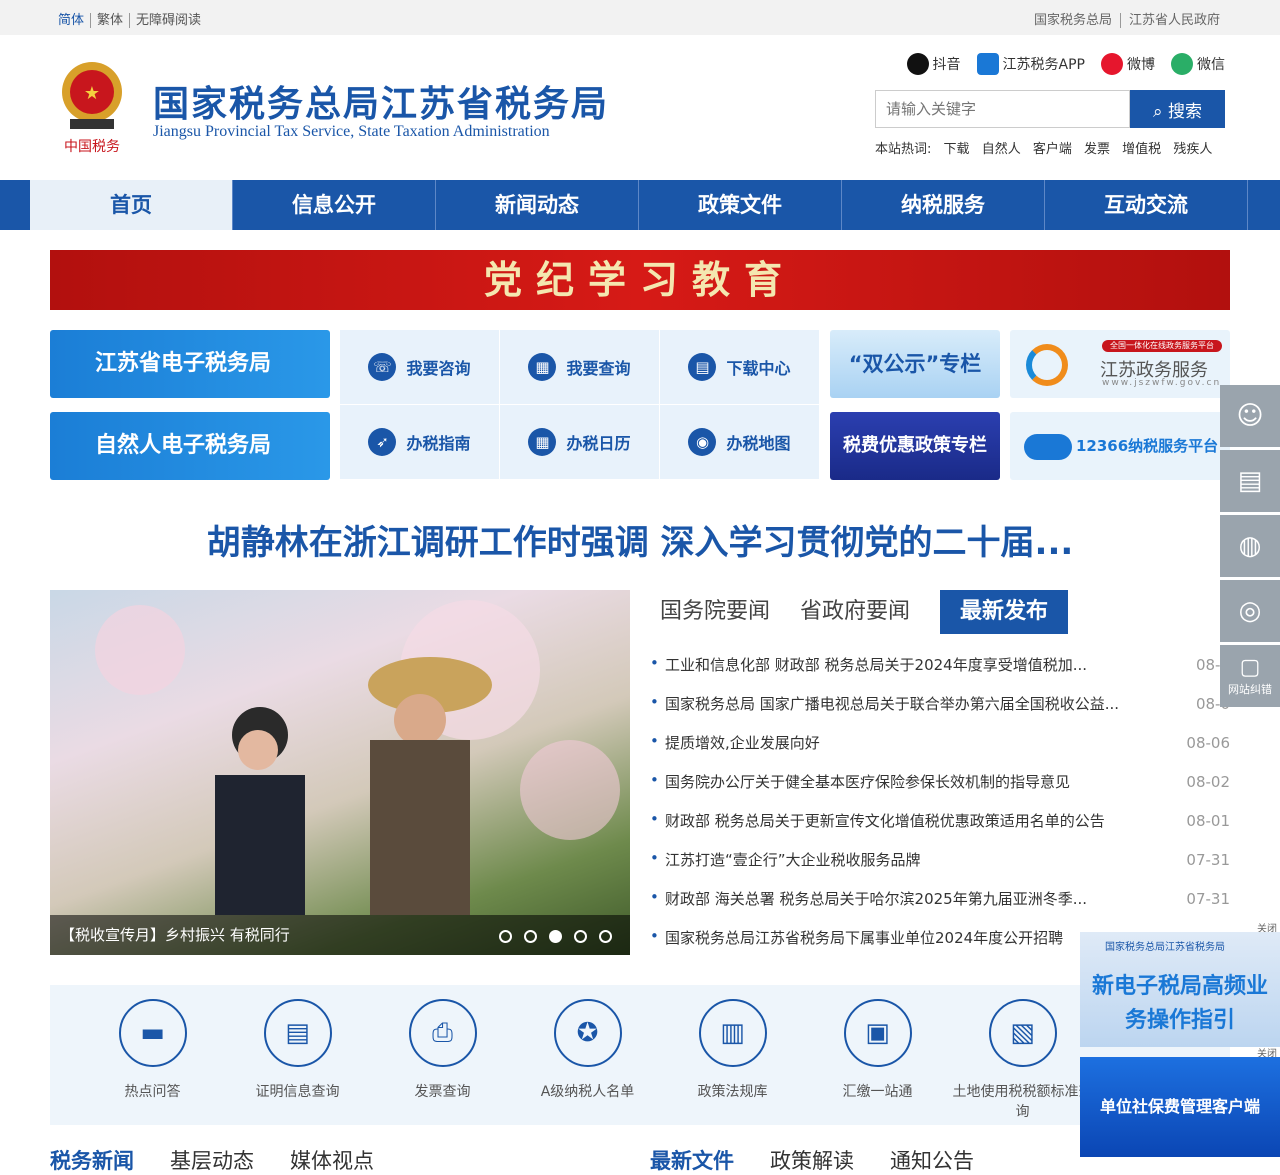  What do you see at coordinates (111, 20) in the screenshot?
I see `traditional-link: 繁体` at bounding box center [111, 20].